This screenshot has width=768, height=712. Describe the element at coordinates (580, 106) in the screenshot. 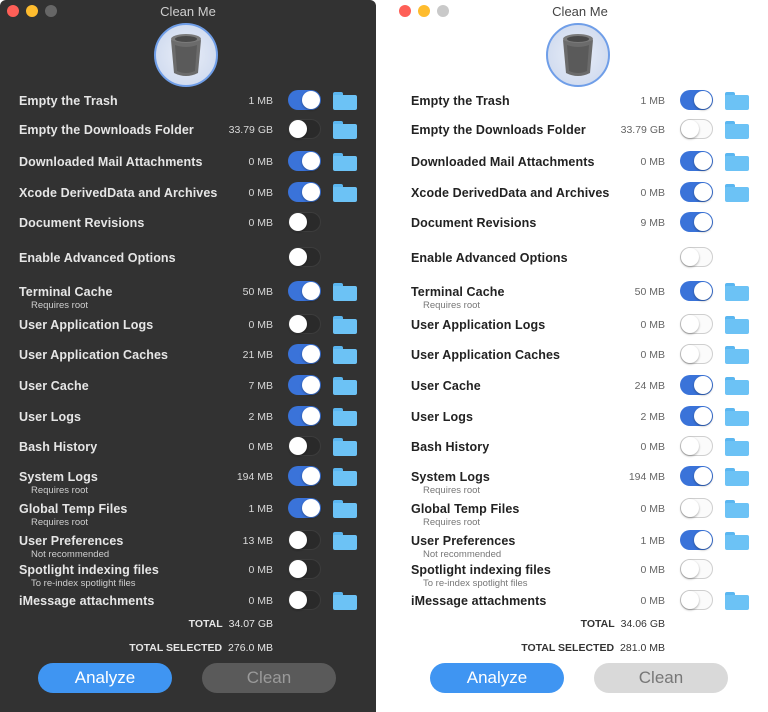

I see `option-row-empty-the-trash: Empty the Trash 1 MB` at that location.